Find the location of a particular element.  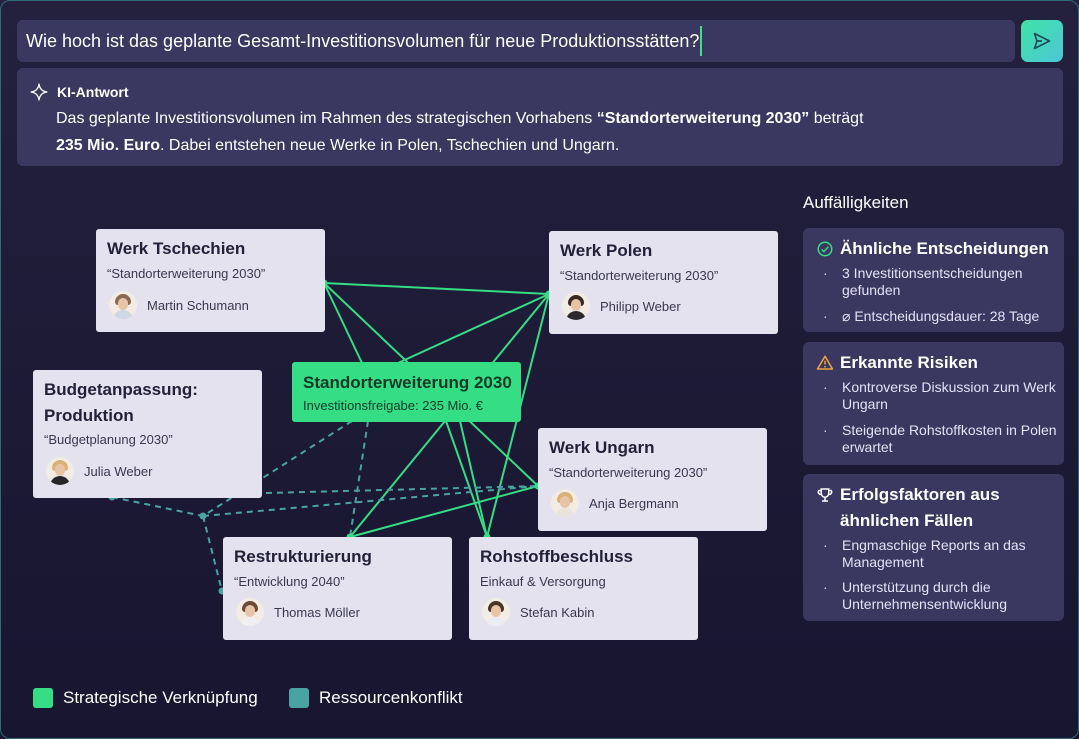

bullet-text: ⌀ Entscheidungsdauer: 28 Tage is located at coordinates (941, 316).